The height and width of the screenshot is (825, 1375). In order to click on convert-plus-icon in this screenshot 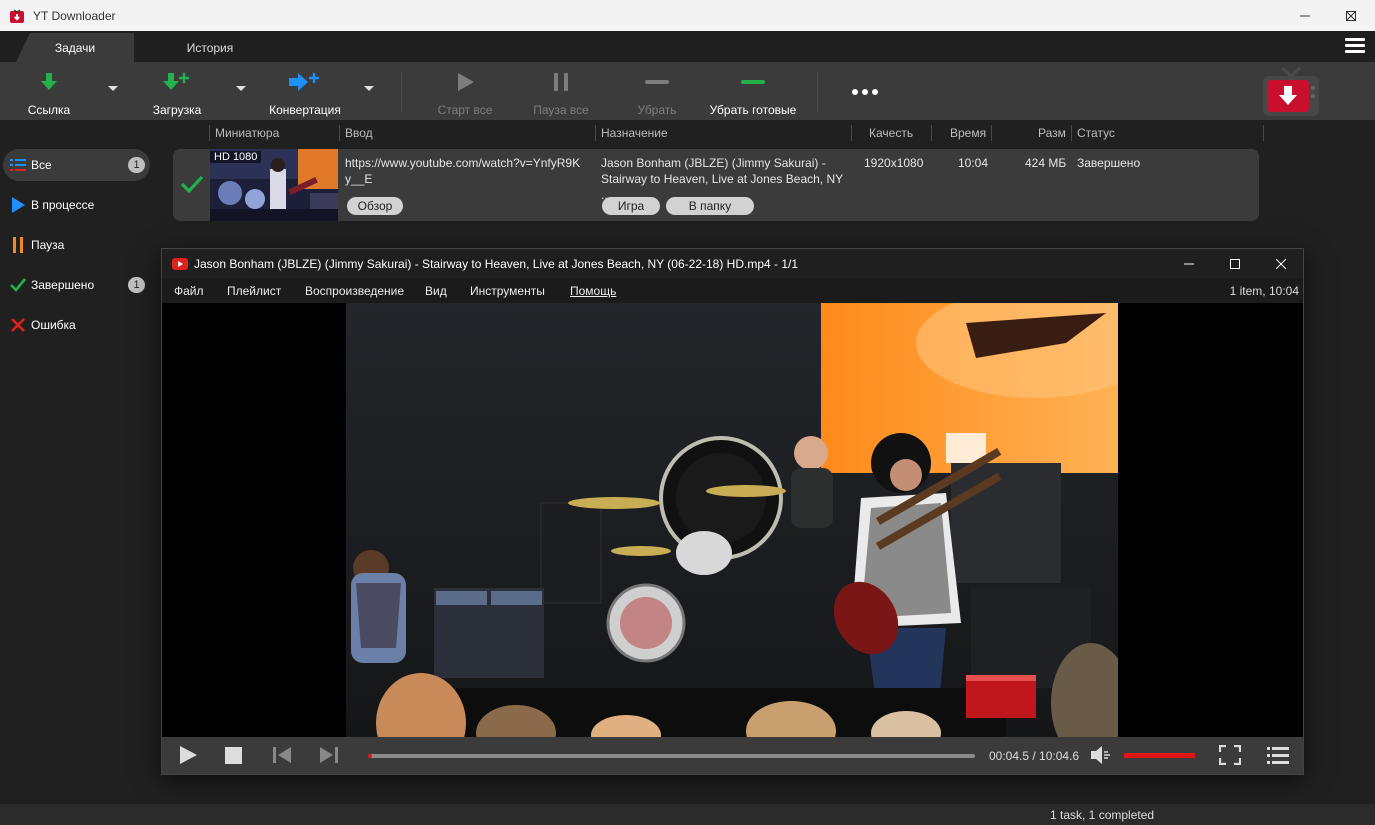, I will do `click(304, 82)`.